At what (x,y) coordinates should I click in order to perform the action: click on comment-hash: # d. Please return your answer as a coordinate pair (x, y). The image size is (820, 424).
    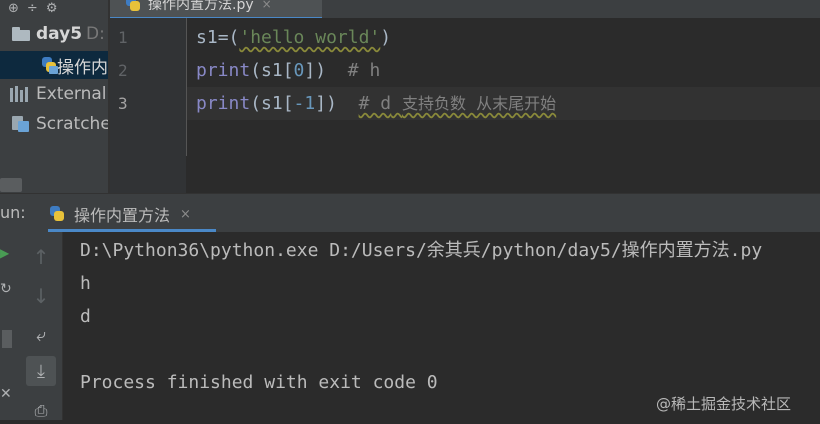
    Looking at the image, I should click on (375, 103).